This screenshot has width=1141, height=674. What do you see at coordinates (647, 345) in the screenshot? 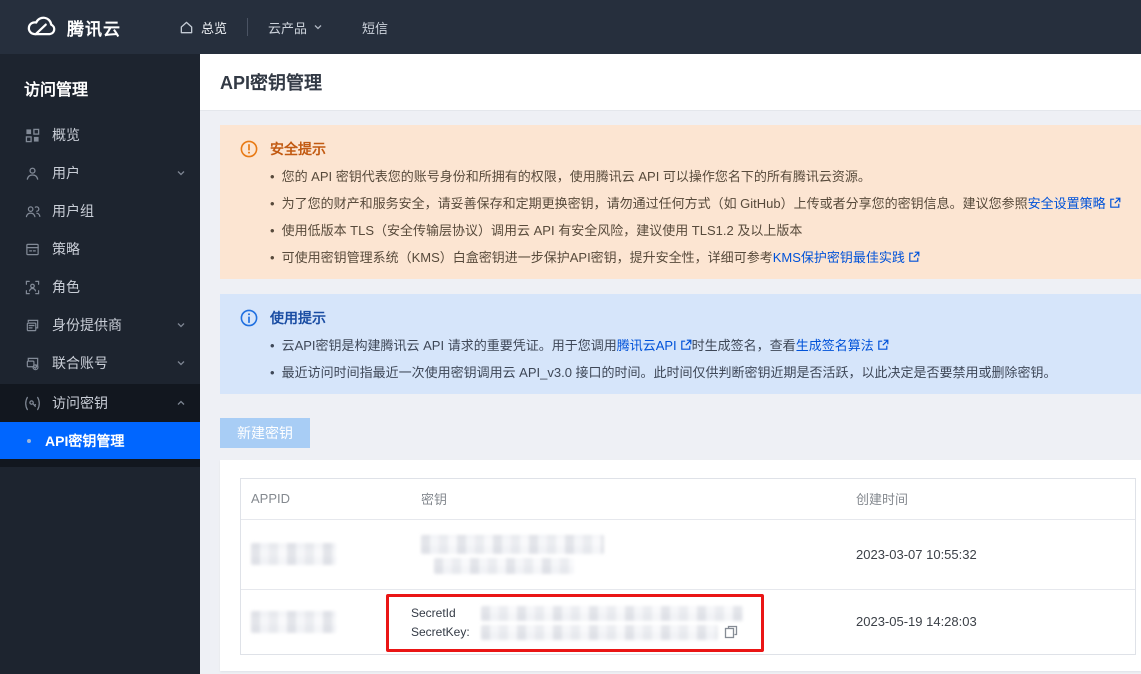
I see `tencent-cloud-api-link: 腾讯云API` at bounding box center [647, 345].